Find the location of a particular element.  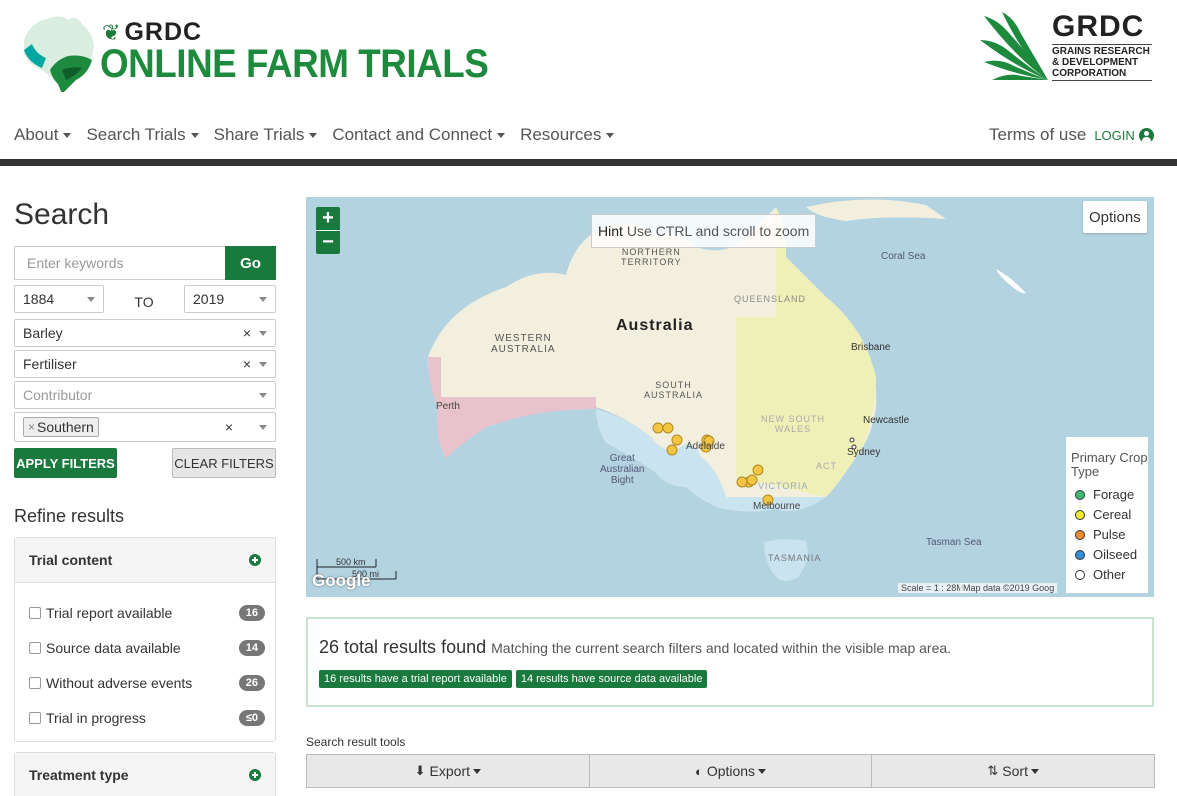

online-farm-trials-title: ONLINE FARM TRIALS is located at coordinates (294, 64).